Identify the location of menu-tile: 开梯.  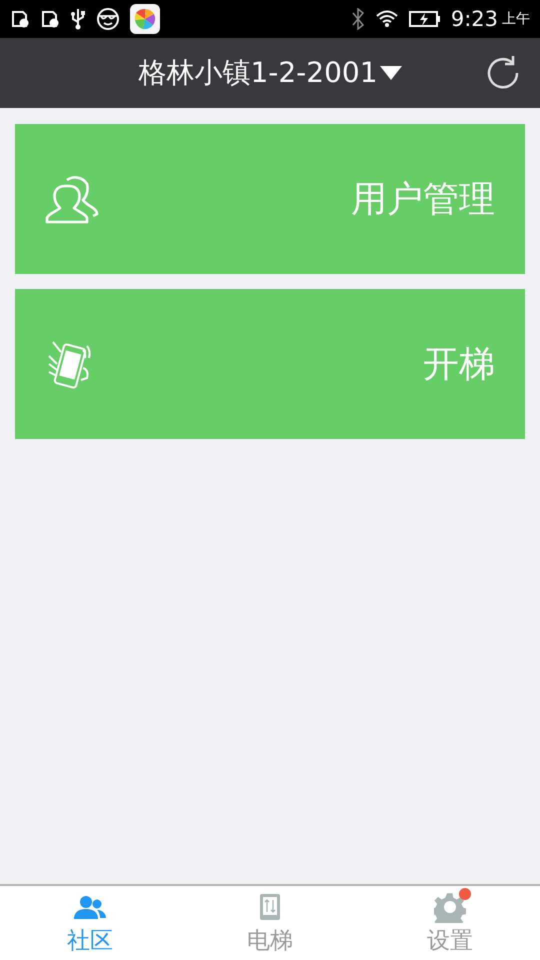
(270, 364).